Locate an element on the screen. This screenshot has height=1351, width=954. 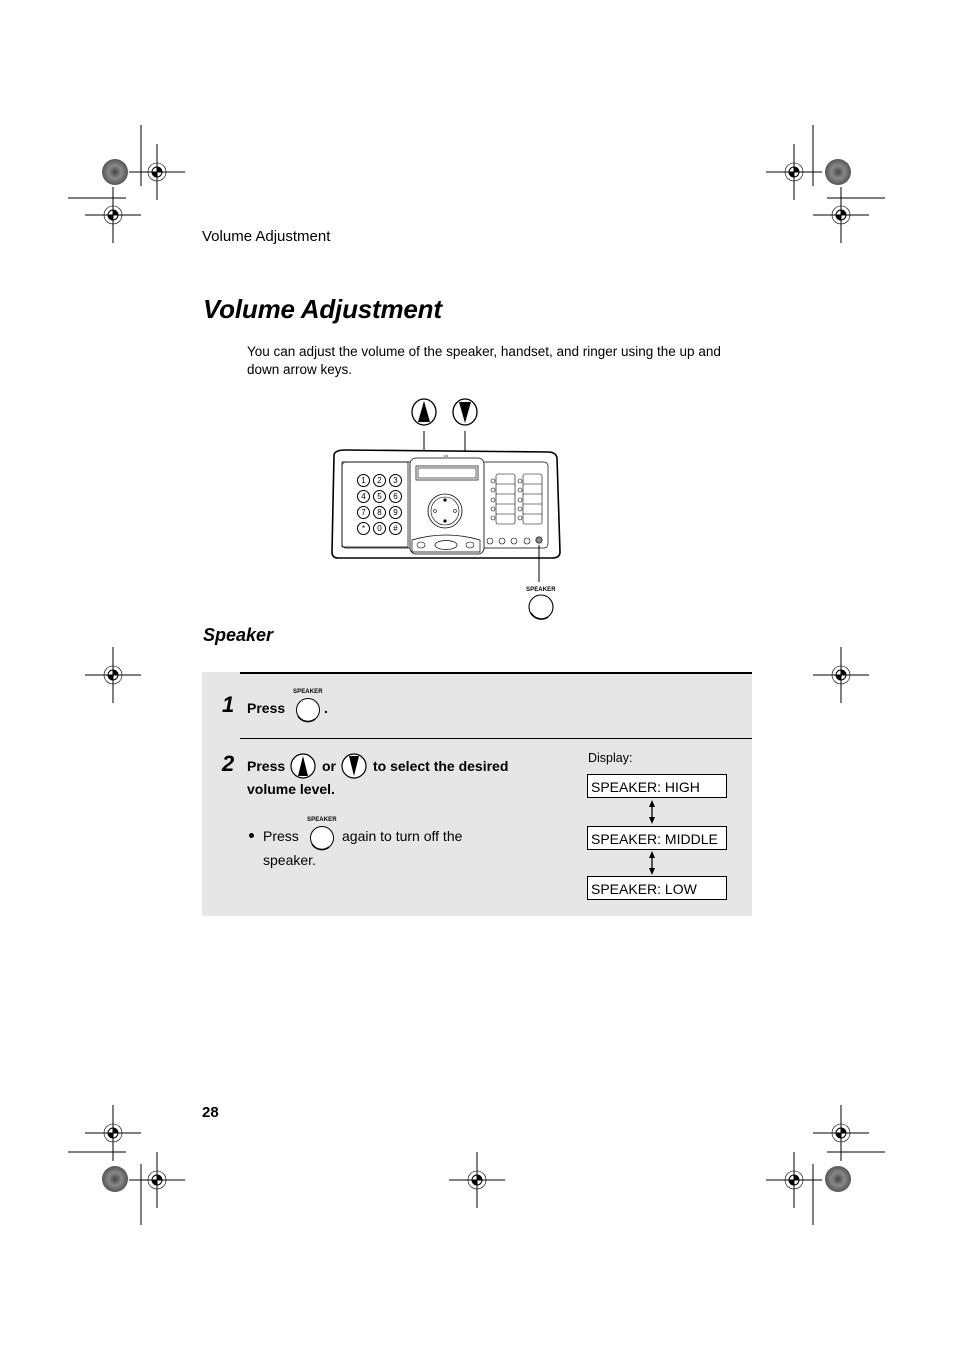
keypad-key-icon: 4 is located at coordinates (363, 496).